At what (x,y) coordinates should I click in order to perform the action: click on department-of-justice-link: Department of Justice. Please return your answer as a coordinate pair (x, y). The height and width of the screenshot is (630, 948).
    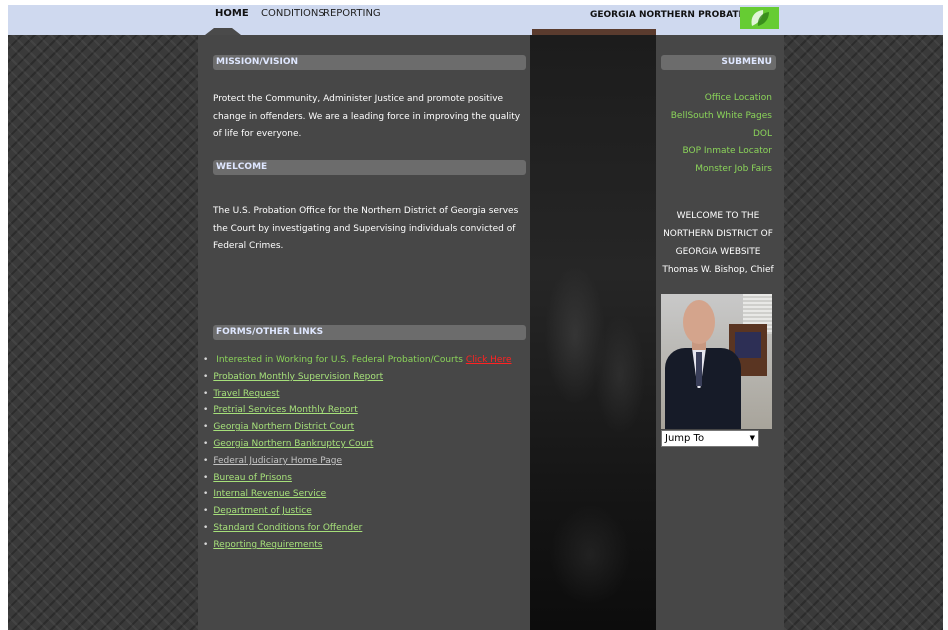
    Looking at the image, I should click on (262, 511).